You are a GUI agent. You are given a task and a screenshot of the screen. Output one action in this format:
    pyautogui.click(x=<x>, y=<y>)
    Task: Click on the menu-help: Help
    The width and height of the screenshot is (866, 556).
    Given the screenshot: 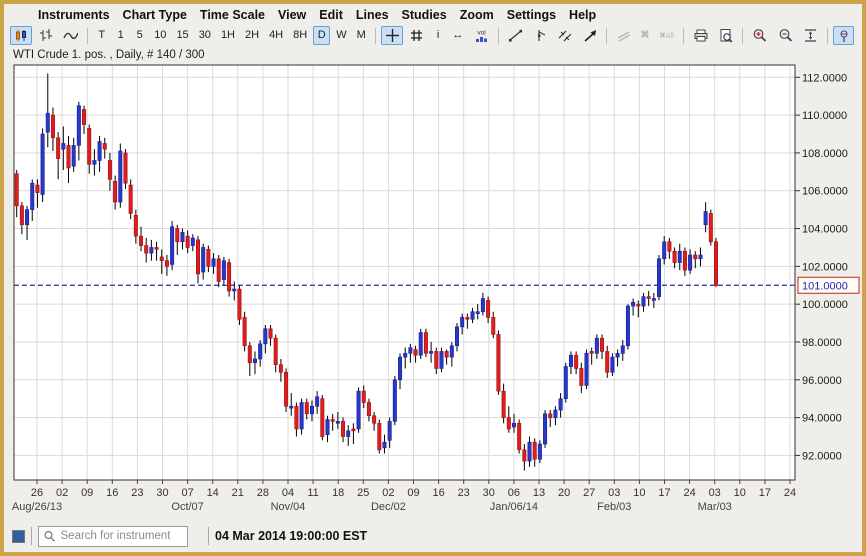 What is the action you would take?
    pyautogui.click(x=582, y=15)
    